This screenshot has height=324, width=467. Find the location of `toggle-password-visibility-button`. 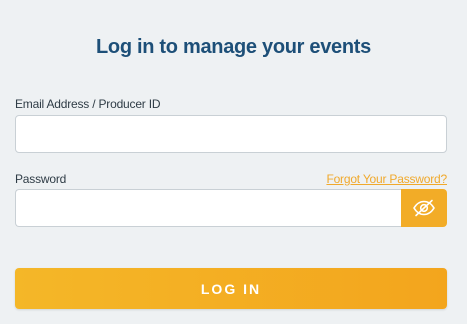

toggle-password-visibility-button is located at coordinates (424, 208).